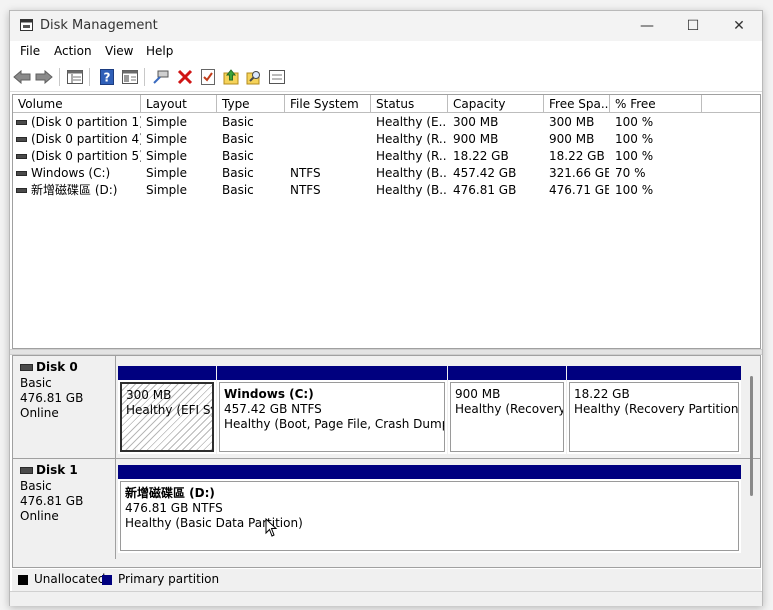 The image size is (773, 610). I want to click on column-header-type: Type, so click(251, 104).